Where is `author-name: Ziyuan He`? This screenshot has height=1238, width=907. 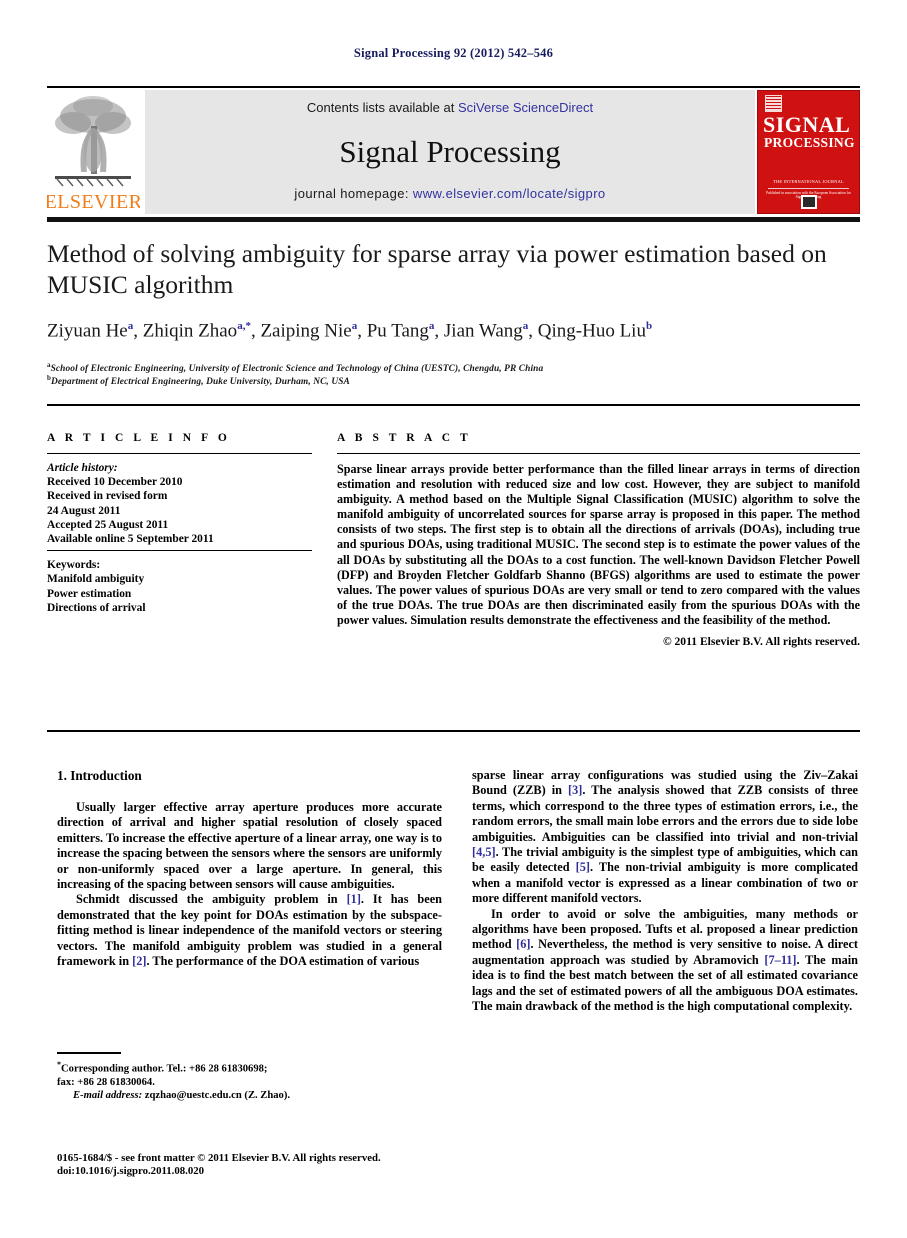 author-name: Ziyuan He is located at coordinates (87, 331).